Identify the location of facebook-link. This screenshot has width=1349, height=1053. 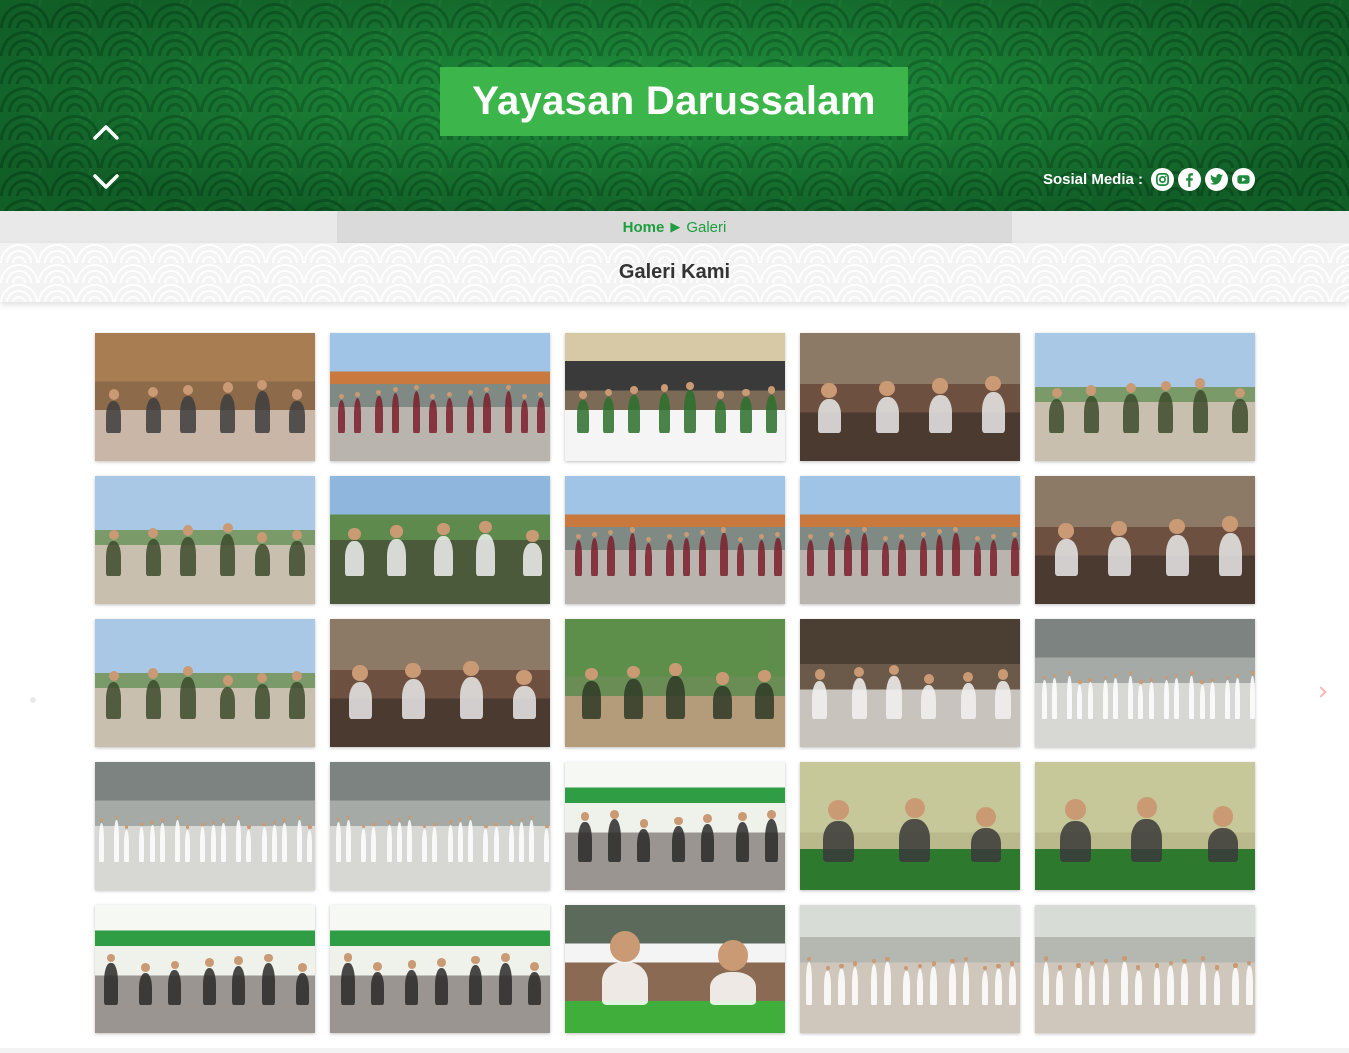
(1189, 179).